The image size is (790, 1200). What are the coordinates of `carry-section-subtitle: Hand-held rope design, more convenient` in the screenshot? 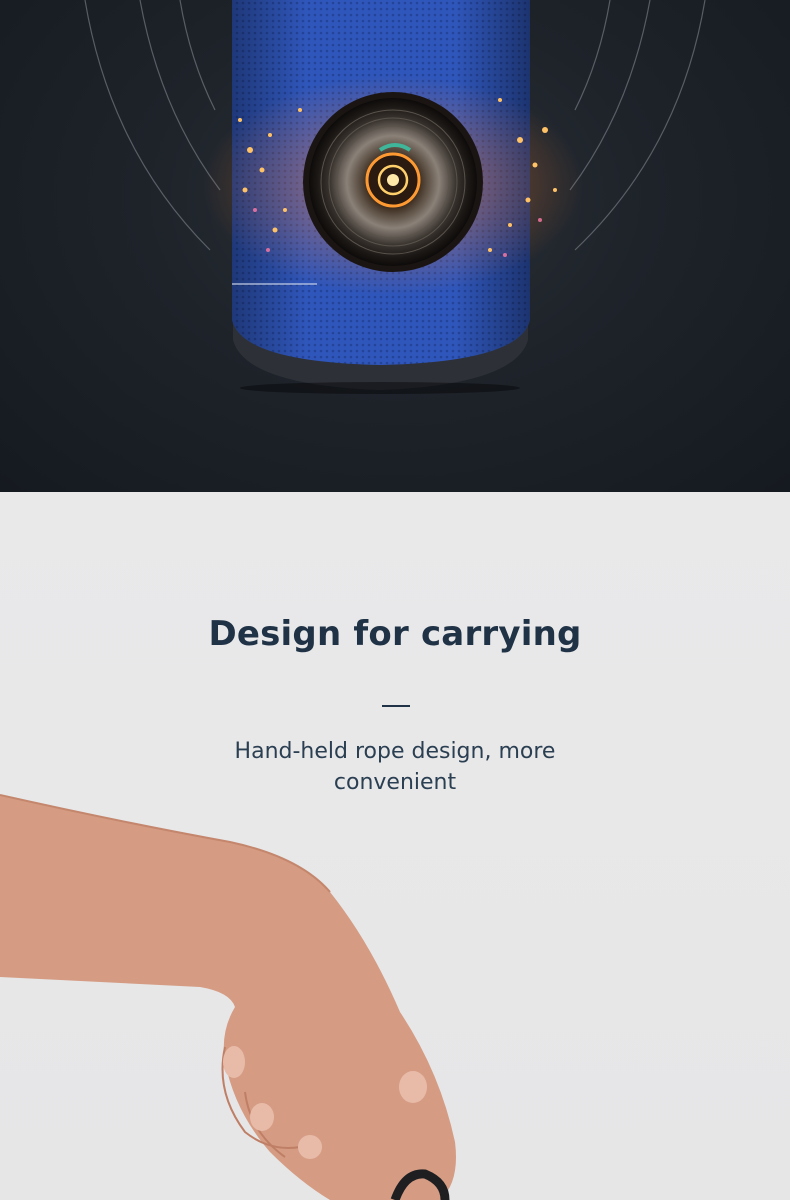 It's located at (395, 767).